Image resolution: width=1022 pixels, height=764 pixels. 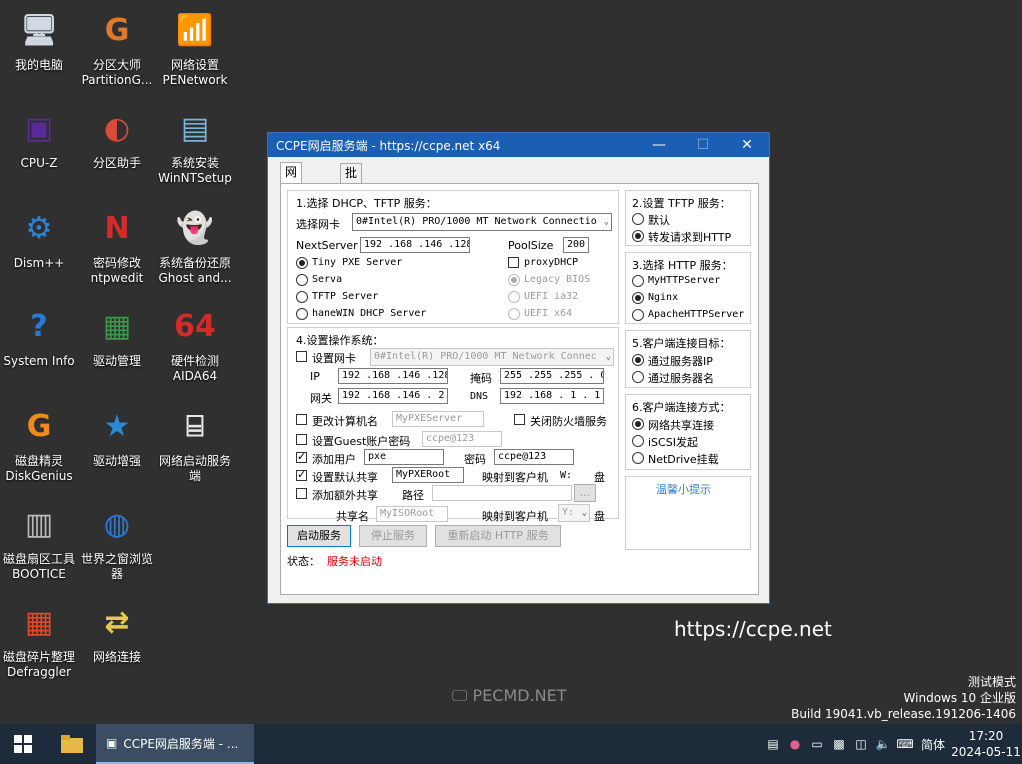 What do you see at coordinates (39, 237) in the screenshot?
I see `desktop-icon: ⚙ Dism++` at bounding box center [39, 237].